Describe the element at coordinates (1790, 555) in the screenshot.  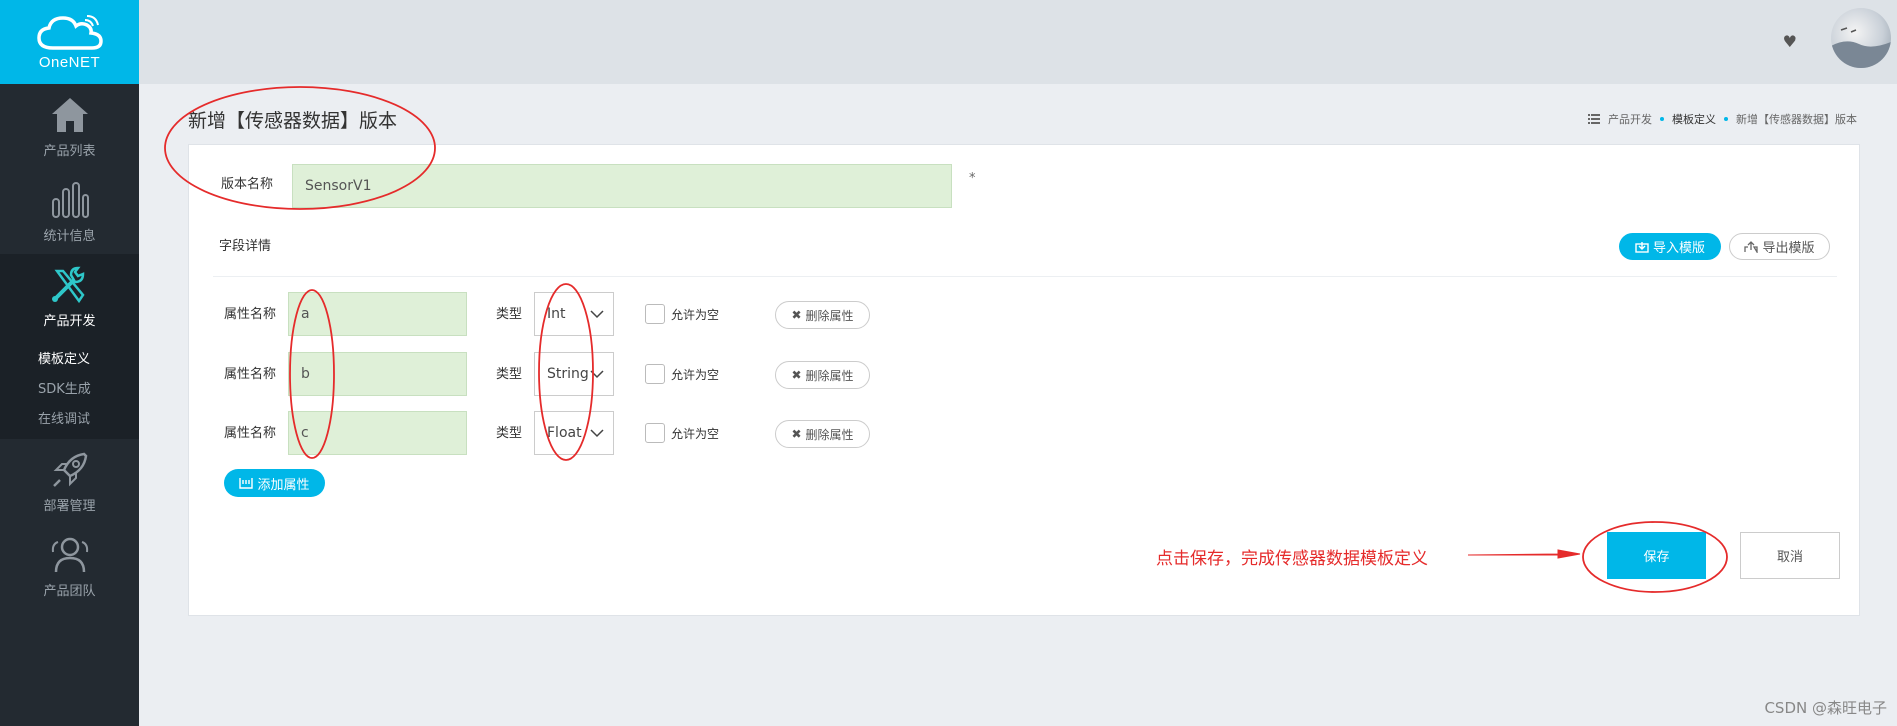
I see `cancel-button: 取消` at that location.